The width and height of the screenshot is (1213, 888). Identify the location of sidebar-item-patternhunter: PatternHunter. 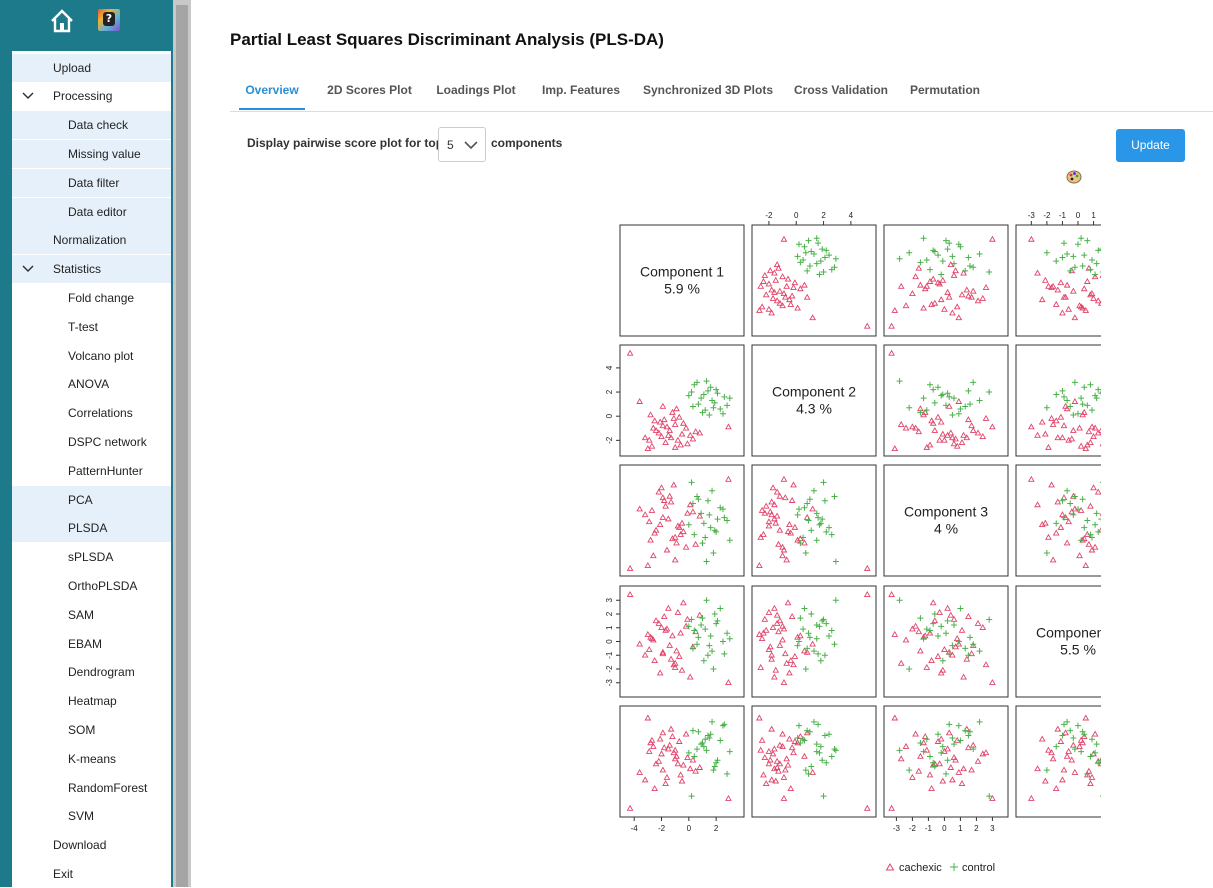
(91, 471).